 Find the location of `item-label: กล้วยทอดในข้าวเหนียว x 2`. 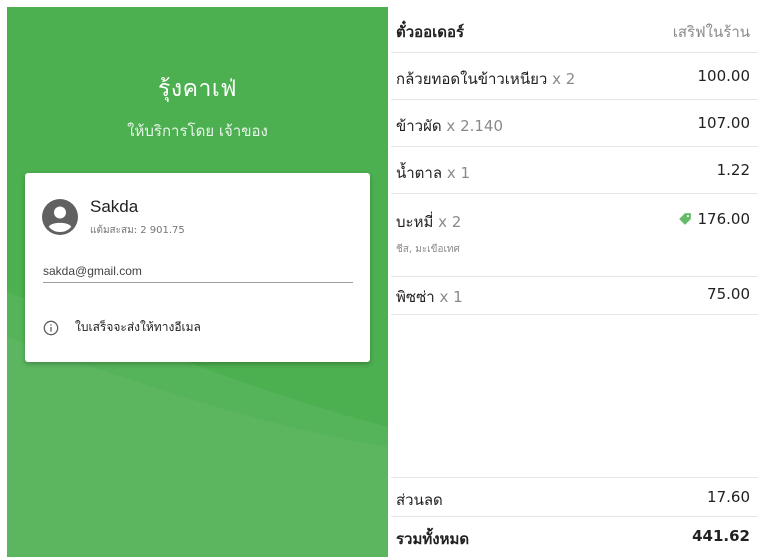

item-label: กล้วยทอดในข้าวเหนียว x 2 is located at coordinates (485, 79).